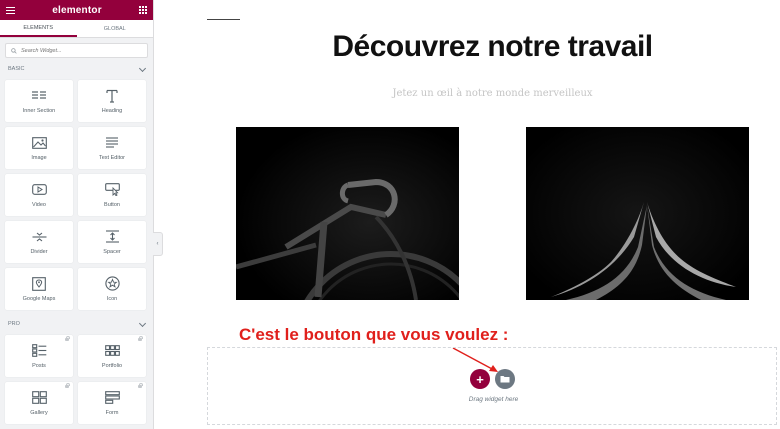 Image resolution: width=780 pixels, height=429 pixels. I want to click on widget-video: Video, so click(39, 195).